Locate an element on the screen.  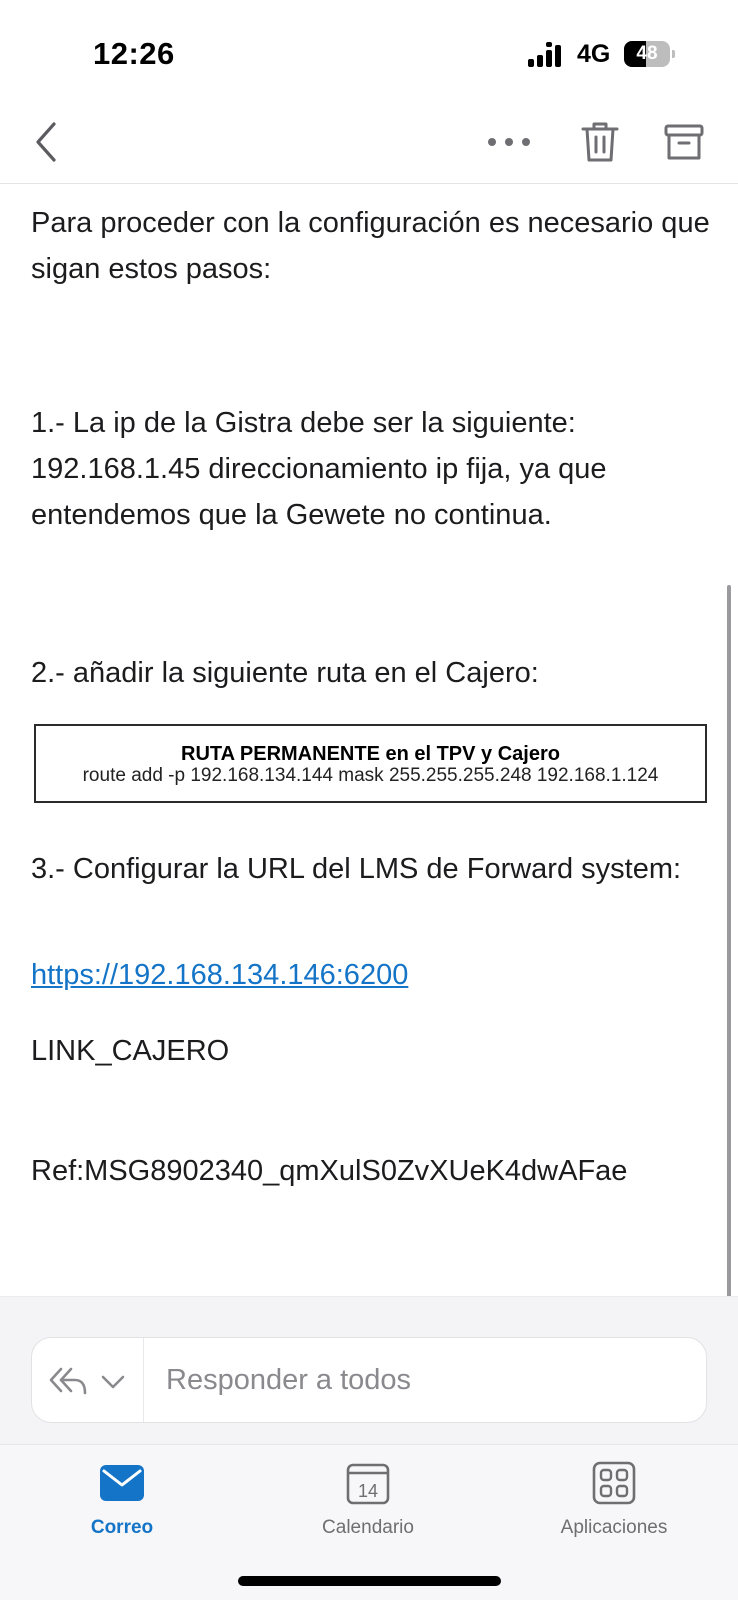
tab-apps: Aplicaciones is located at coordinates (614, 1506).